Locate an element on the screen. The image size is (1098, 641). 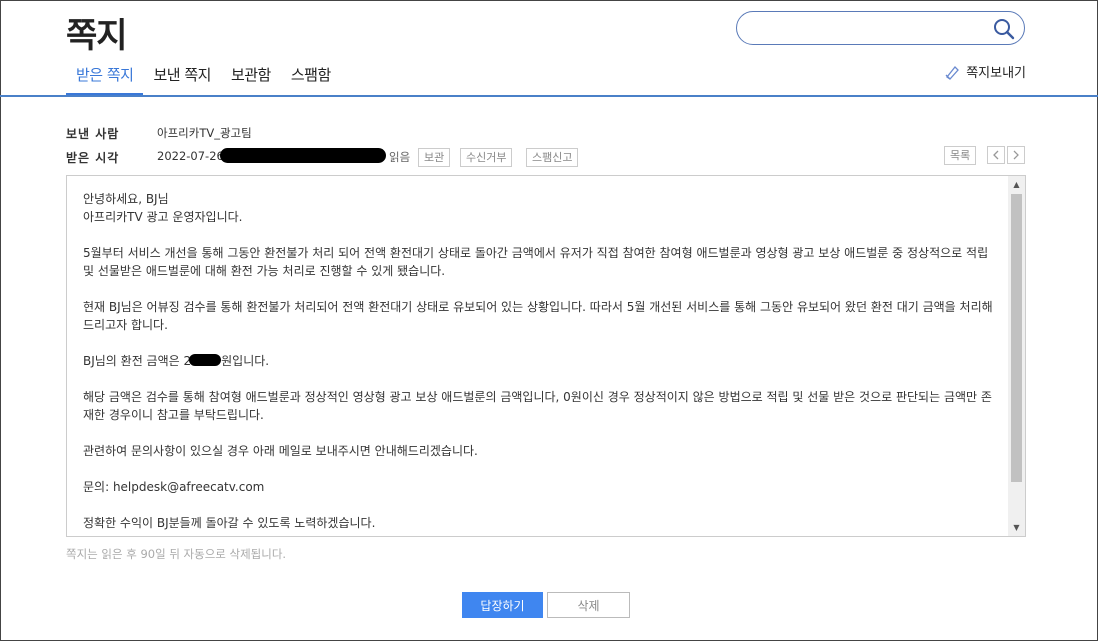
tab-divider is located at coordinates (549, 96).